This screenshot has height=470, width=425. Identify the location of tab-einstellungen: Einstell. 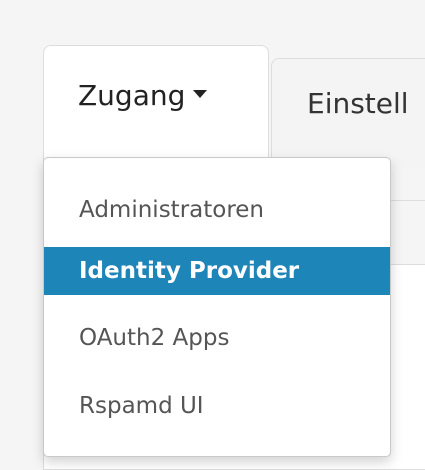
(348, 113).